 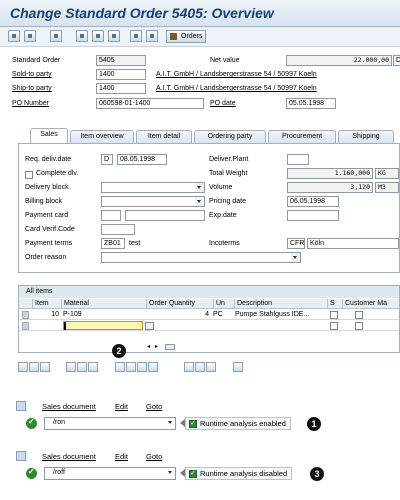 I want to click on command-field: /ron, so click(x=110, y=423).